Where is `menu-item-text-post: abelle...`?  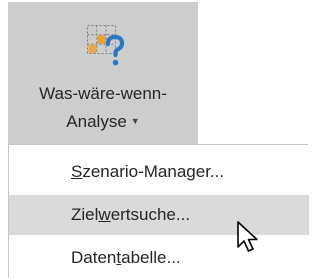
menu-item-text-post: abelle... is located at coordinates (151, 257).